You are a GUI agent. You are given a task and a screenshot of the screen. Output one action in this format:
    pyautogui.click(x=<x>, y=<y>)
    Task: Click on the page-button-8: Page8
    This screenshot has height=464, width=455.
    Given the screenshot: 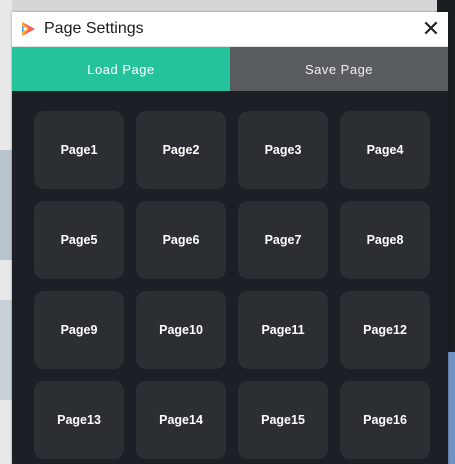 What is the action you would take?
    pyautogui.click(x=385, y=240)
    